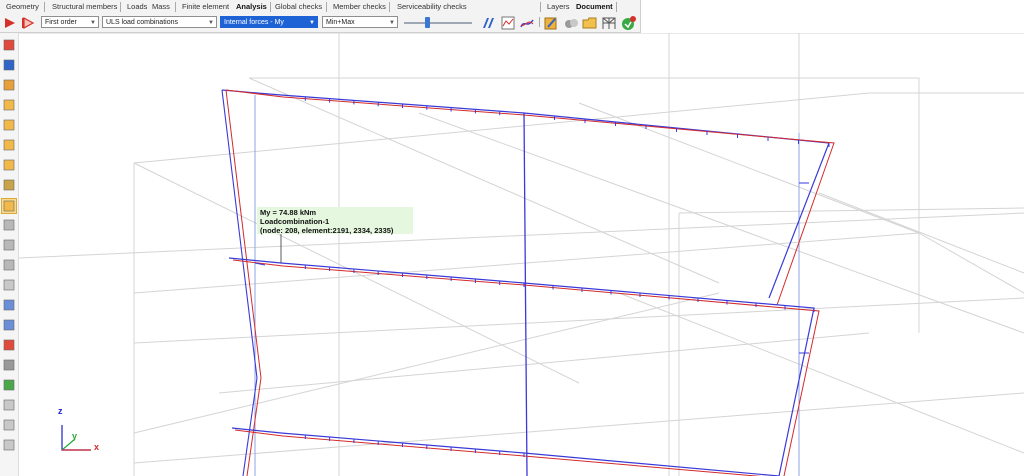 Image resolution: width=1024 pixels, height=476 pixels. I want to click on play-red-icon, so click(10, 23).